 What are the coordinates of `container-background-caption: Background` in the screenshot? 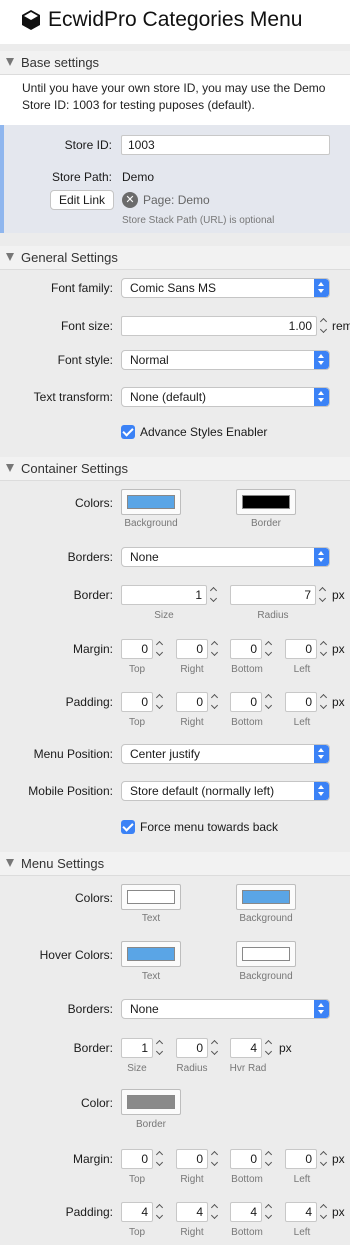 It's located at (151, 523).